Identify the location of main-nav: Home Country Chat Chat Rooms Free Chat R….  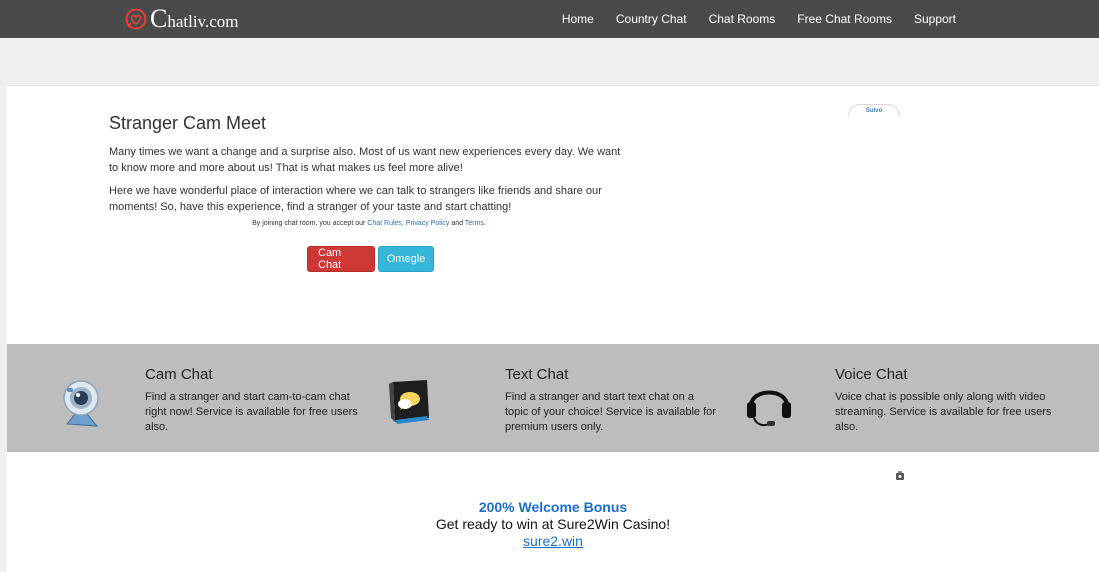
(748, 19).